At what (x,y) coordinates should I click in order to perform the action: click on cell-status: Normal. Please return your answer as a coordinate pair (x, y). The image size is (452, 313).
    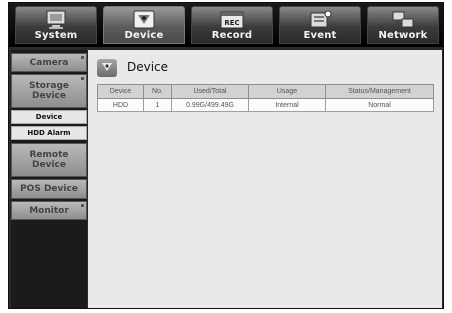
    Looking at the image, I should click on (379, 105).